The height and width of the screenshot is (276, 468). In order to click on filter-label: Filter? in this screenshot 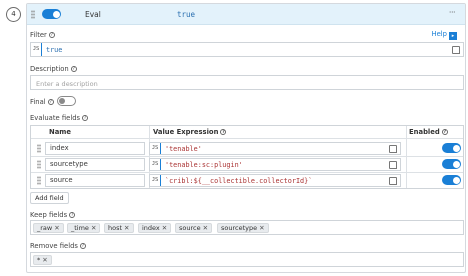, I will do `click(42, 35)`.